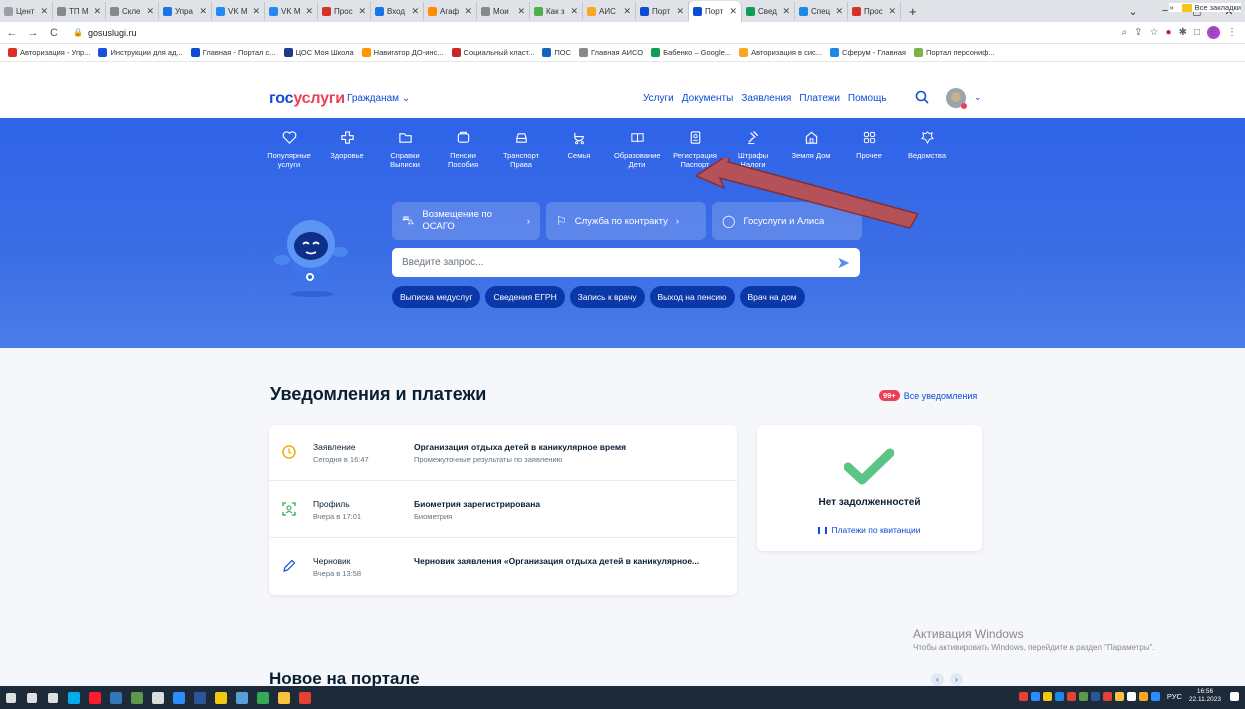 The width and height of the screenshot is (1245, 709). What do you see at coordinates (94, 697) in the screenshot?
I see `opera-icon` at bounding box center [94, 697].